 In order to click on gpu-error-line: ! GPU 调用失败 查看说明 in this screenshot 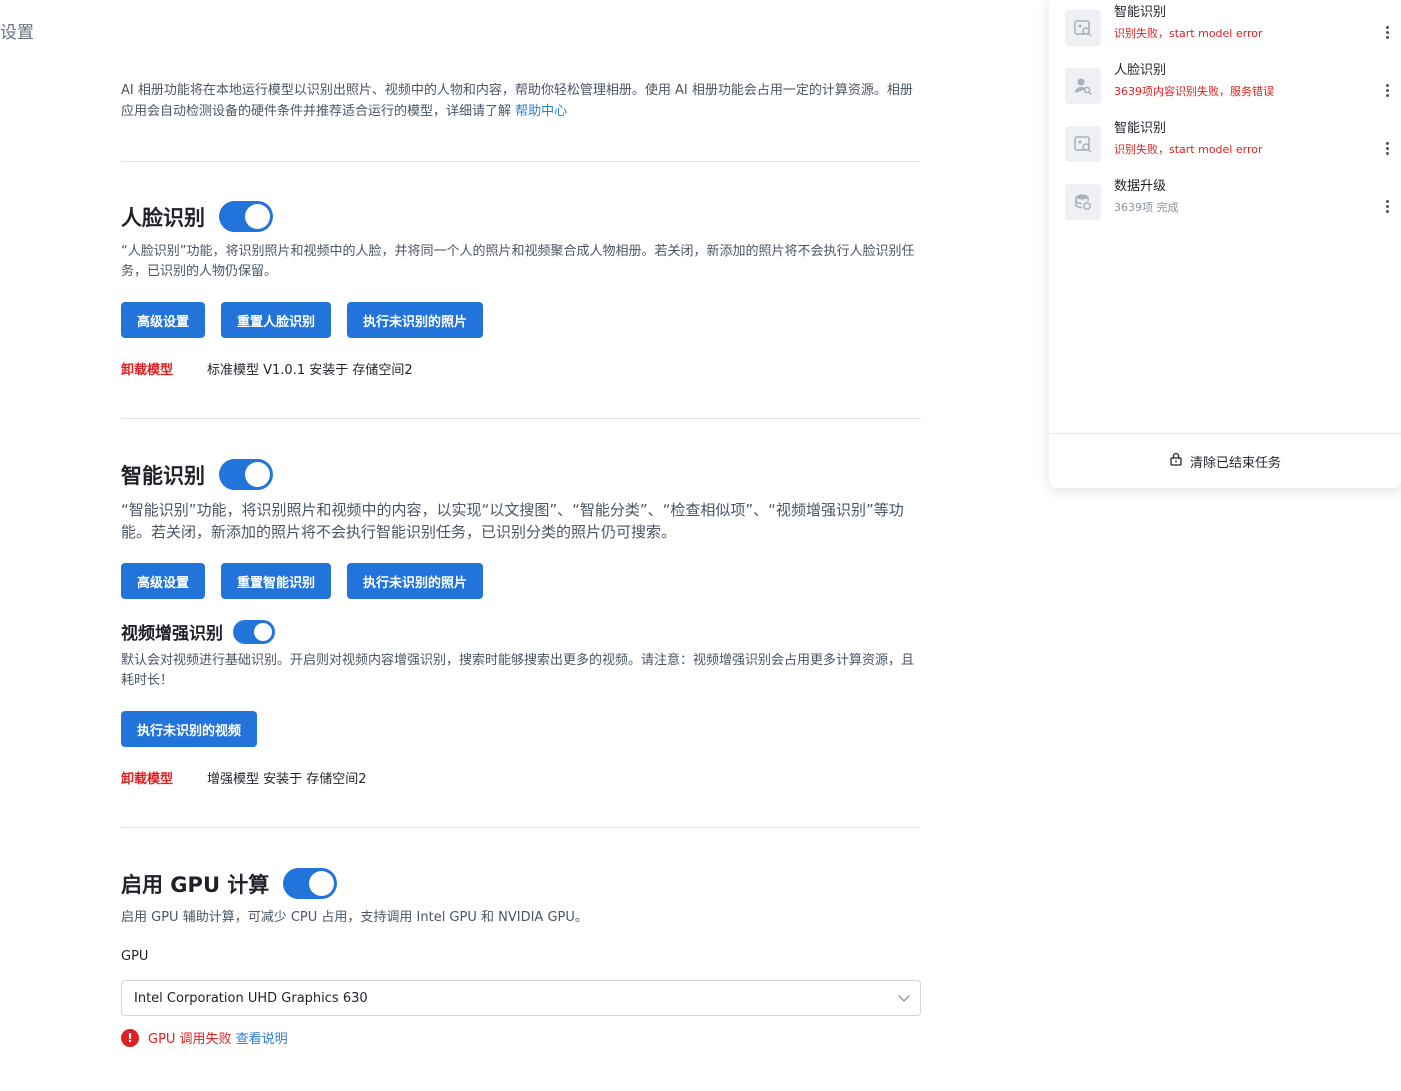, I will do `click(204, 1037)`.